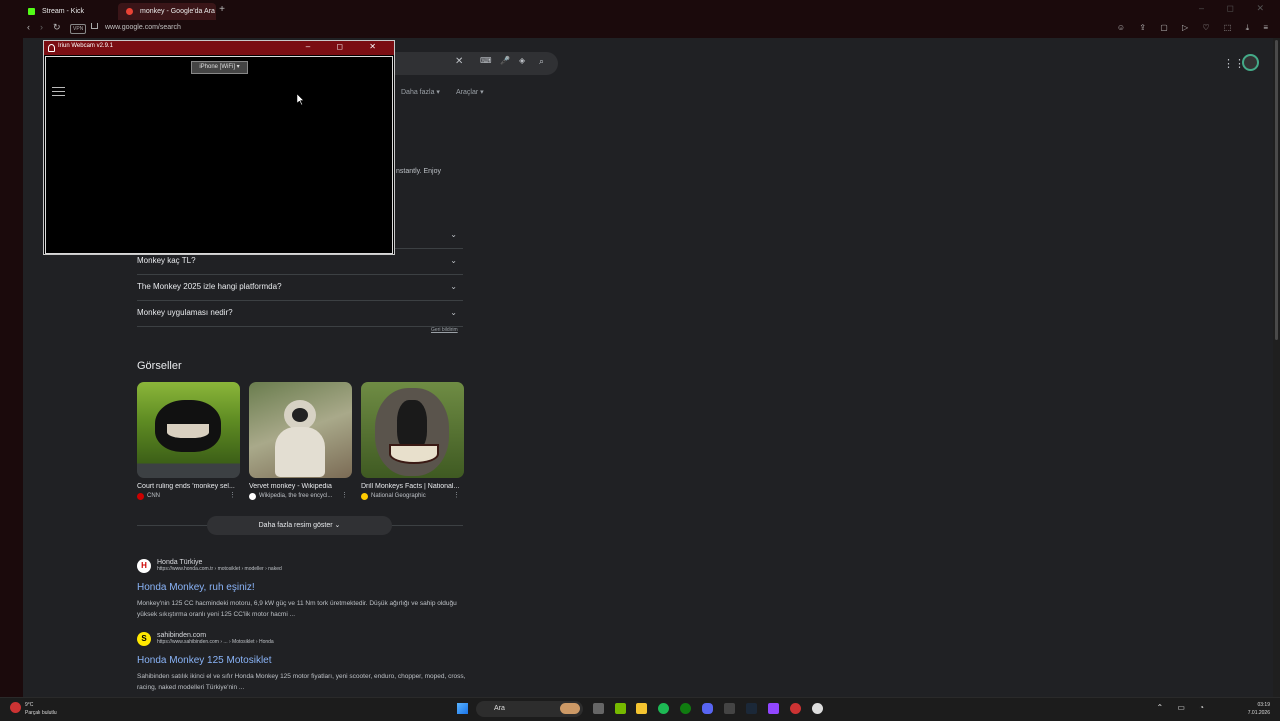 This screenshot has height=721, width=1280. I want to click on lens-icon: ◈, so click(522, 60).